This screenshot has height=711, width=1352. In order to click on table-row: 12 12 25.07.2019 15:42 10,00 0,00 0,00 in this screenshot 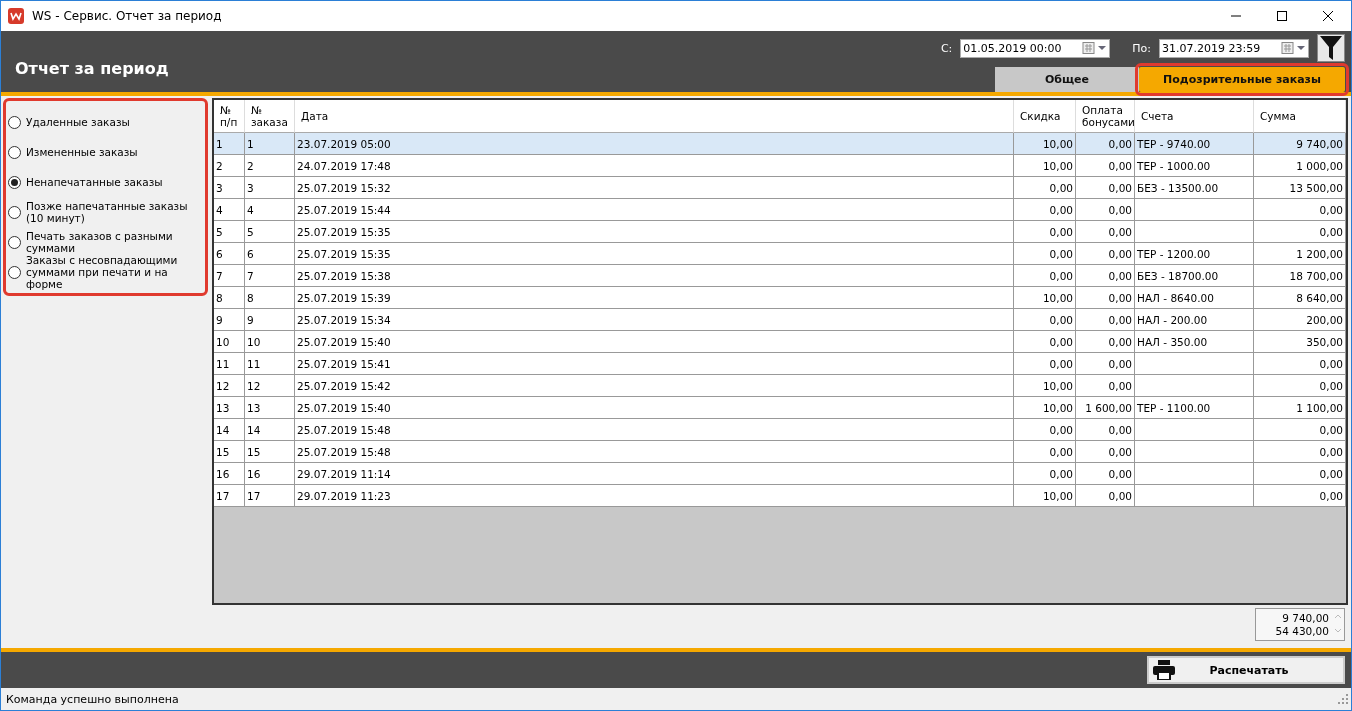, I will do `click(780, 386)`.